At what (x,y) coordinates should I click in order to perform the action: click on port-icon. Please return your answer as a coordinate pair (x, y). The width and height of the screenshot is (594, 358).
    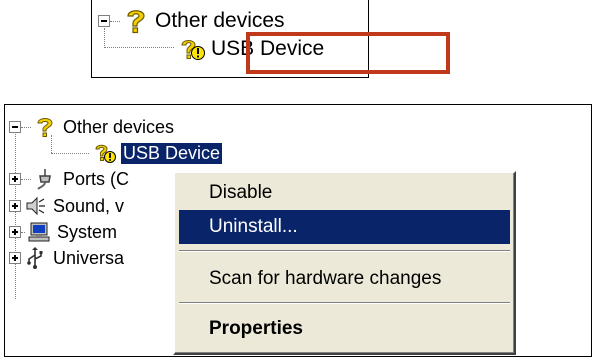
    Looking at the image, I should click on (44, 179).